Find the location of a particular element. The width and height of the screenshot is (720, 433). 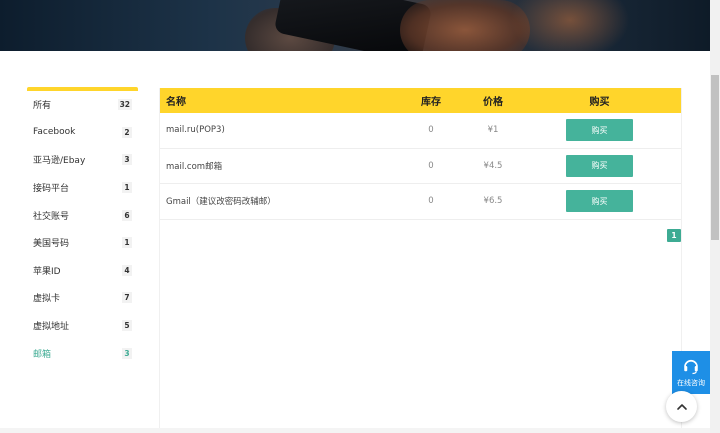

online-chat-widget: 在线咨询 is located at coordinates (691, 372).